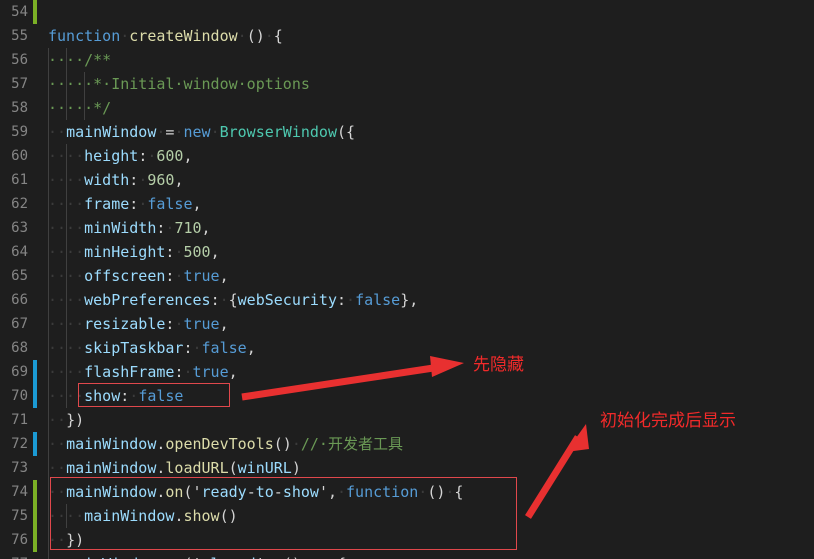 The width and height of the screenshot is (814, 559). I want to click on line-content: ····height:·600,, so click(431, 156).